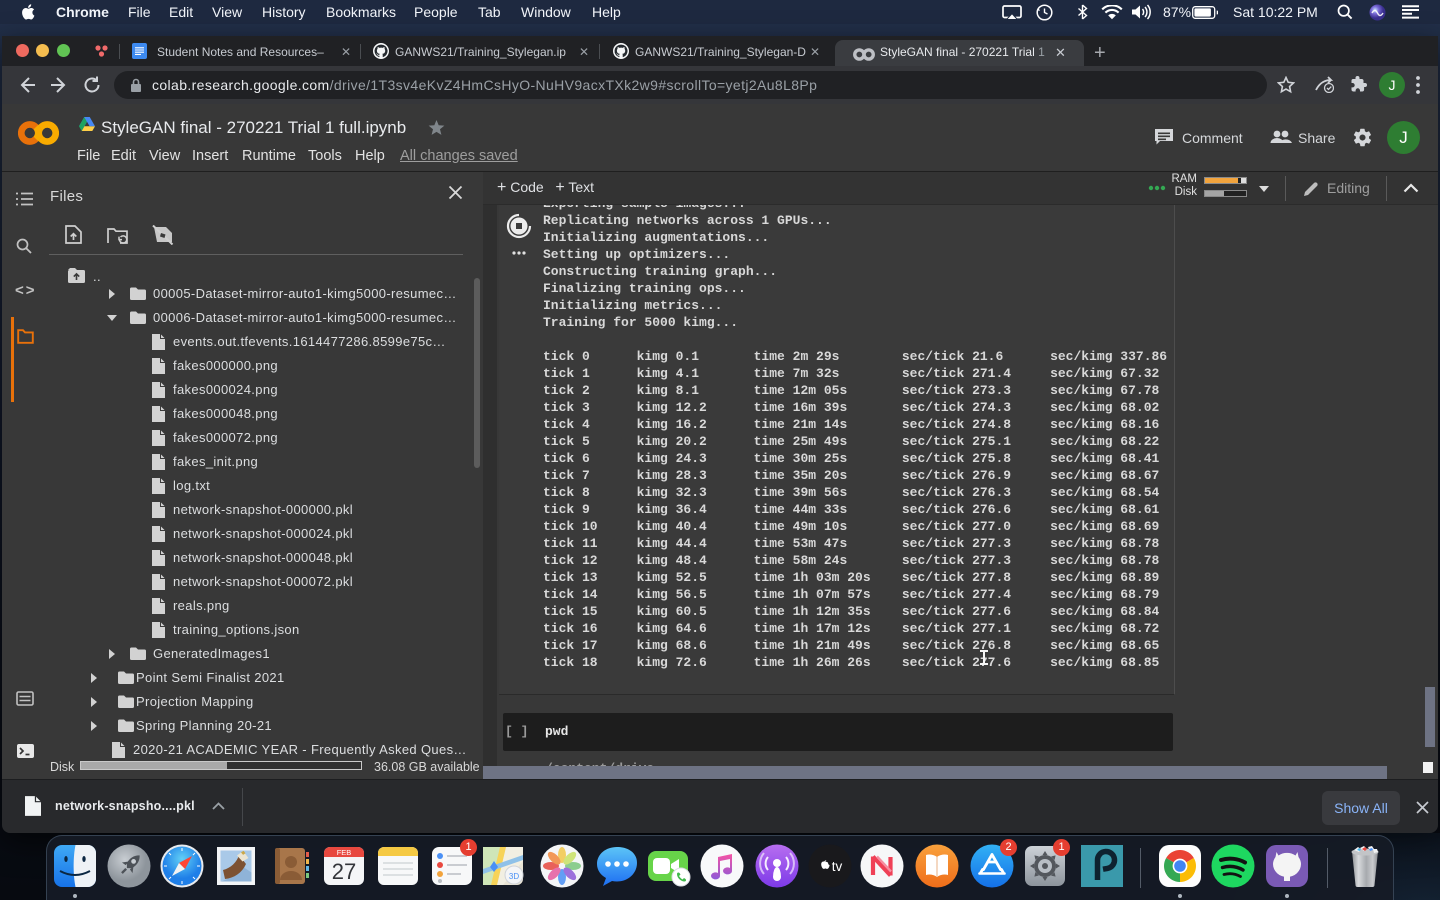  What do you see at coordinates (514, 876) in the screenshot?
I see `svg-text: 3D` at bounding box center [514, 876].